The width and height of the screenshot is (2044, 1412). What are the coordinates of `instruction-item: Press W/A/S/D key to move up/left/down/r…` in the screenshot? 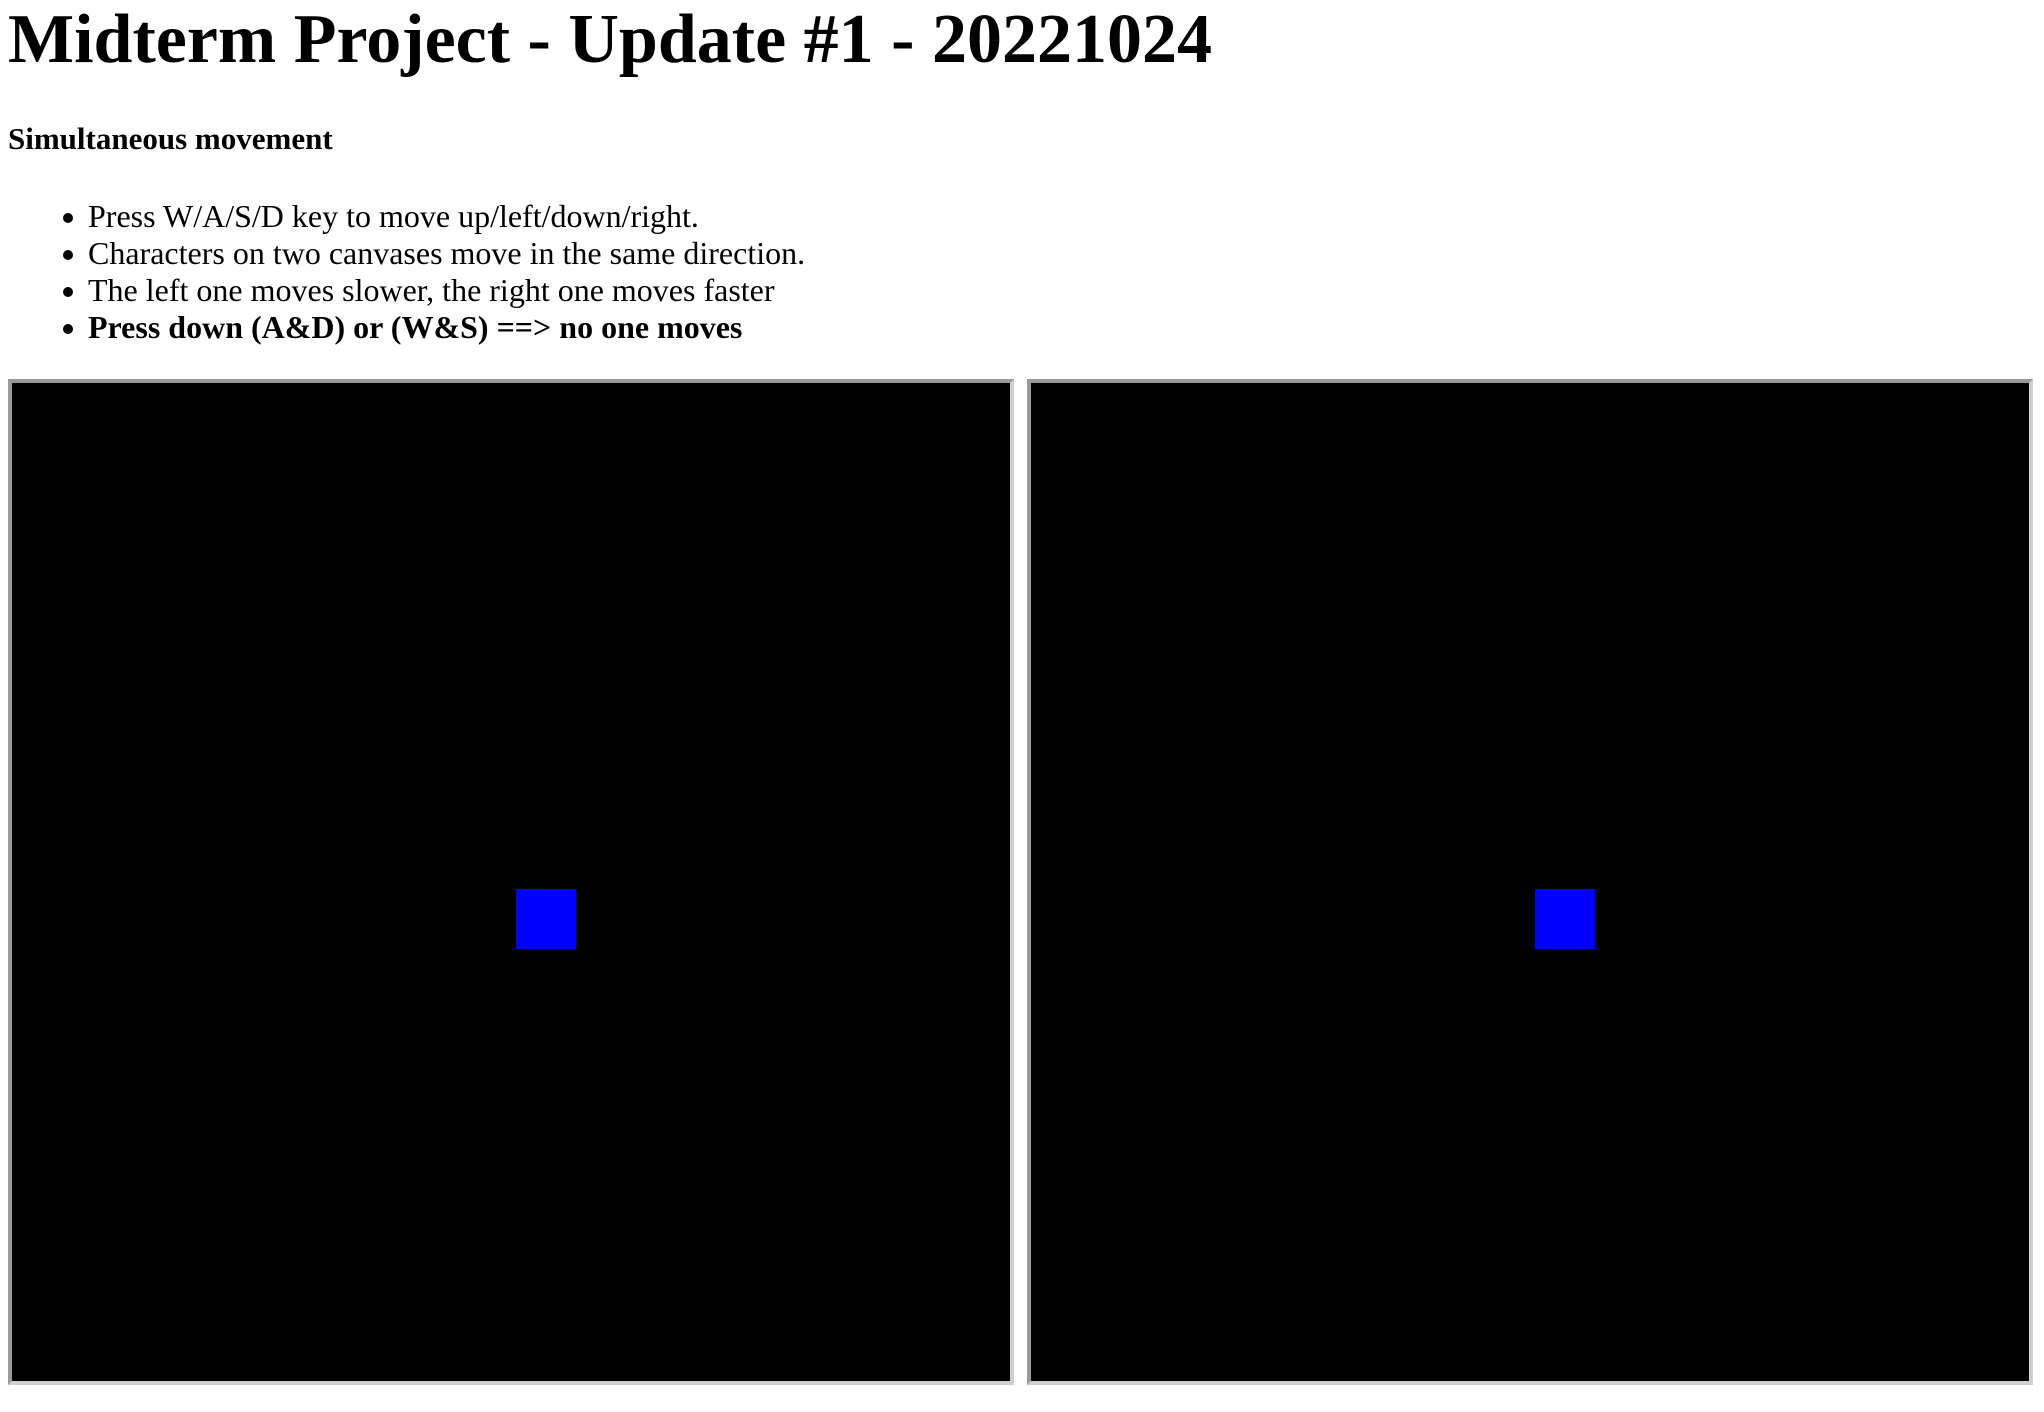 It's located at (433, 216).